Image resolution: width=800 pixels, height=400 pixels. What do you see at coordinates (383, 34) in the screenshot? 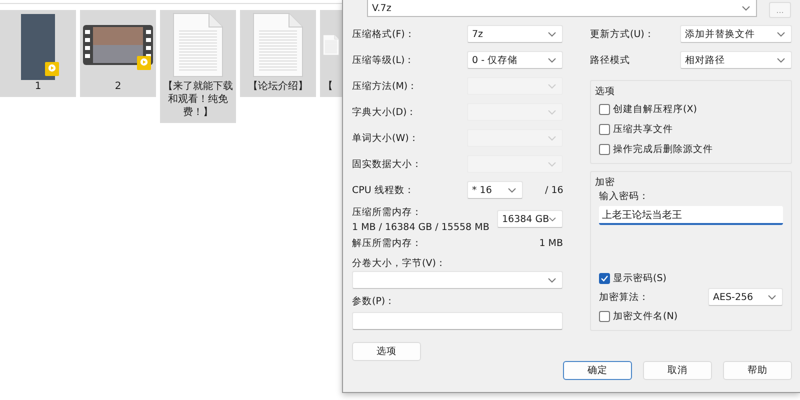
I see `field-label: 压缩格式(F)：` at bounding box center [383, 34].